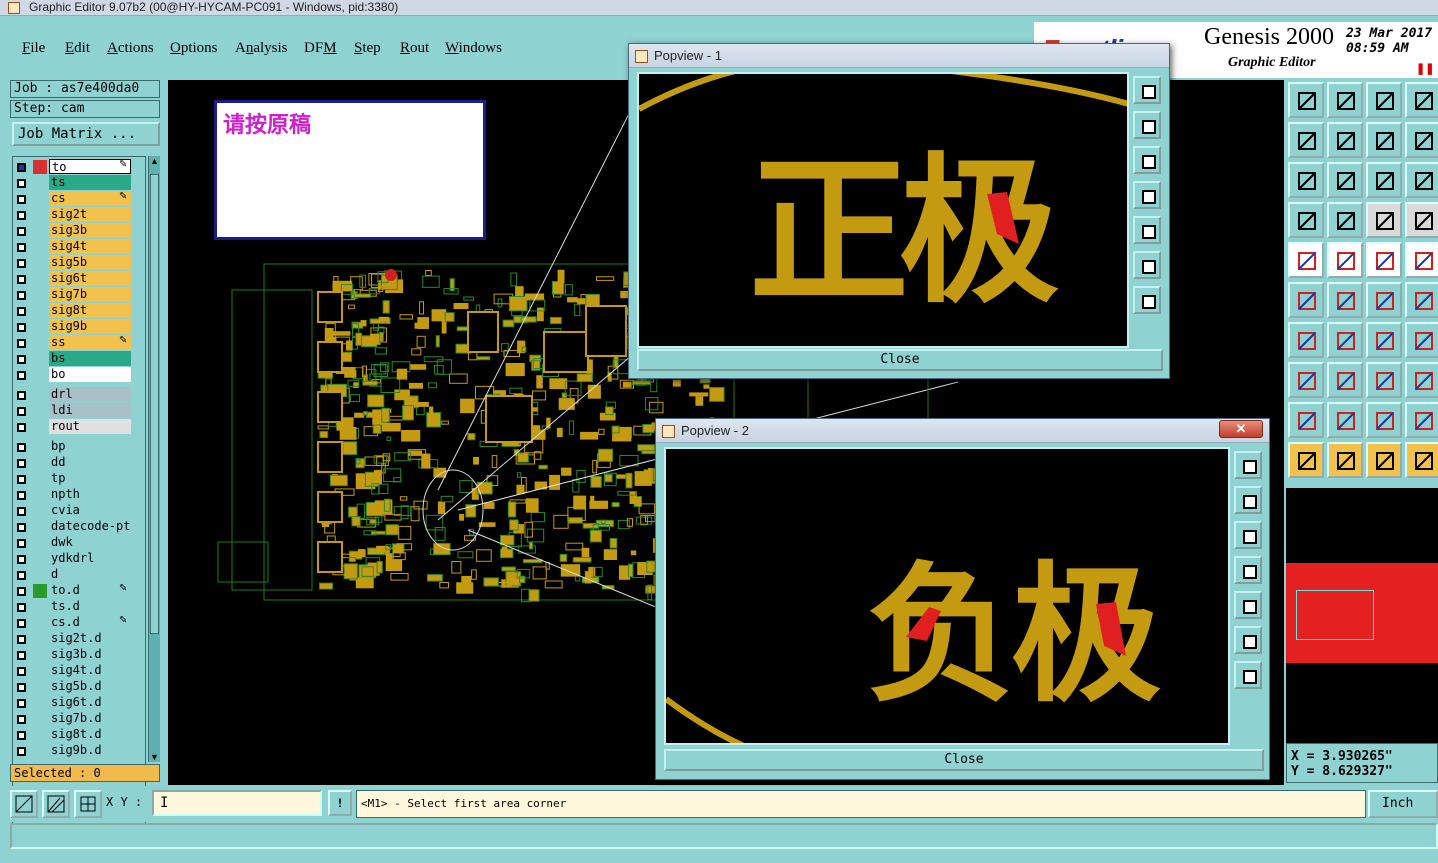 Image resolution: width=1438 pixels, height=863 pixels. I want to click on pad-add-icon, so click(1306, 260).